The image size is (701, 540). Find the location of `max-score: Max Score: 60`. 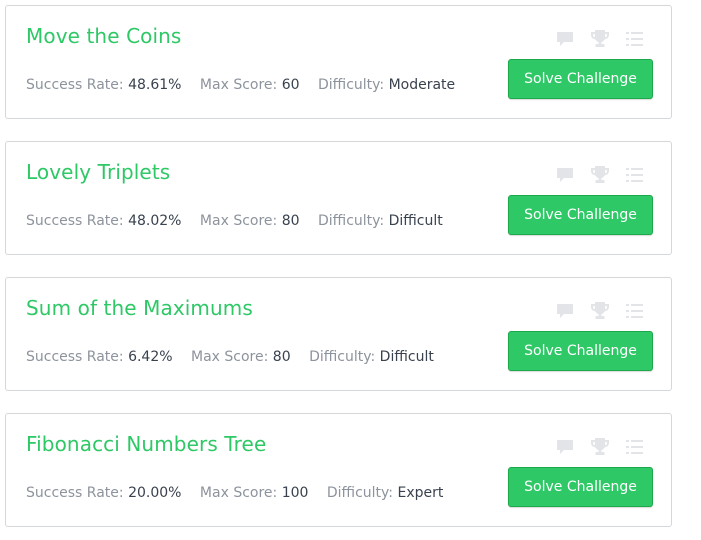

max-score: Max Score: 60 is located at coordinates (250, 85).